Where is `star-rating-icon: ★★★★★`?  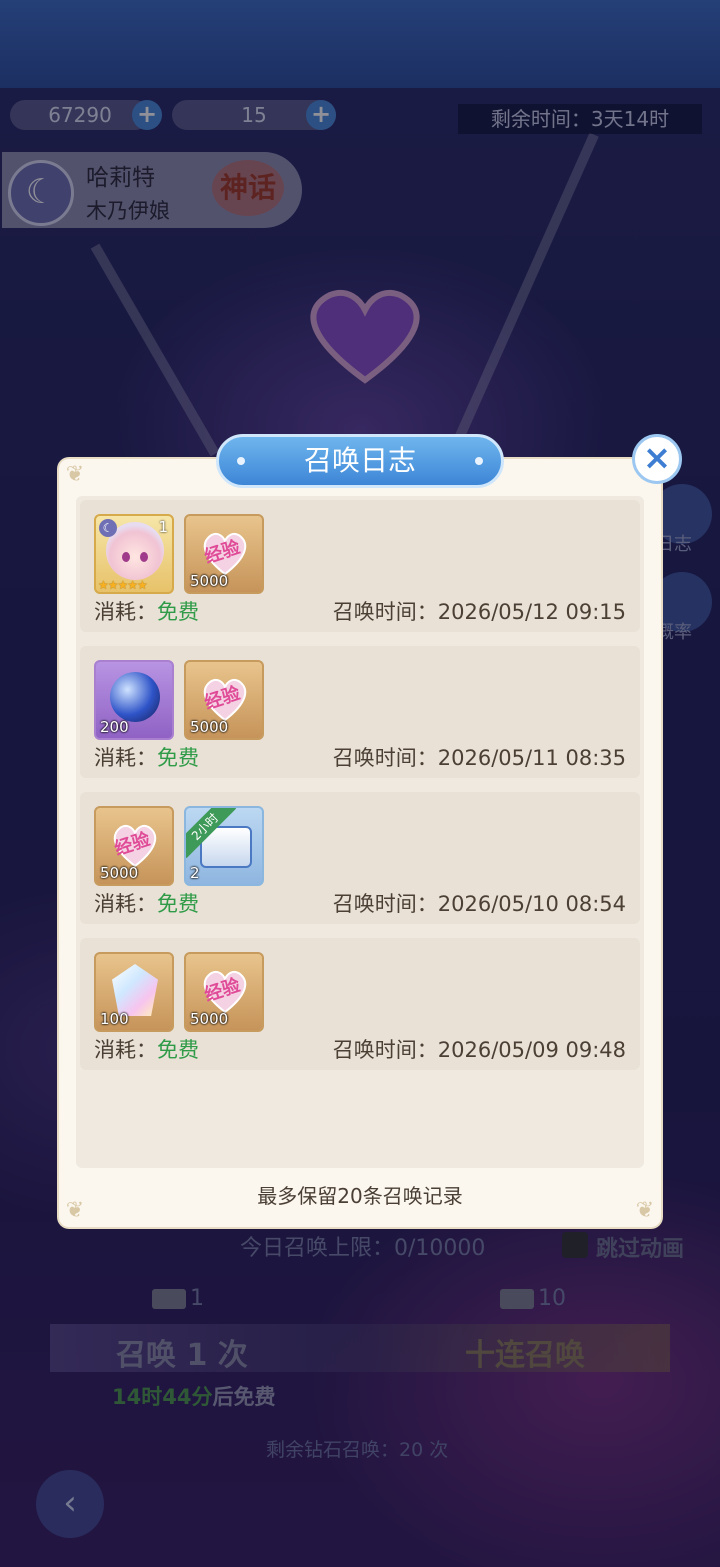
star-rating-icon: ★★★★★ is located at coordinates (123, 585).